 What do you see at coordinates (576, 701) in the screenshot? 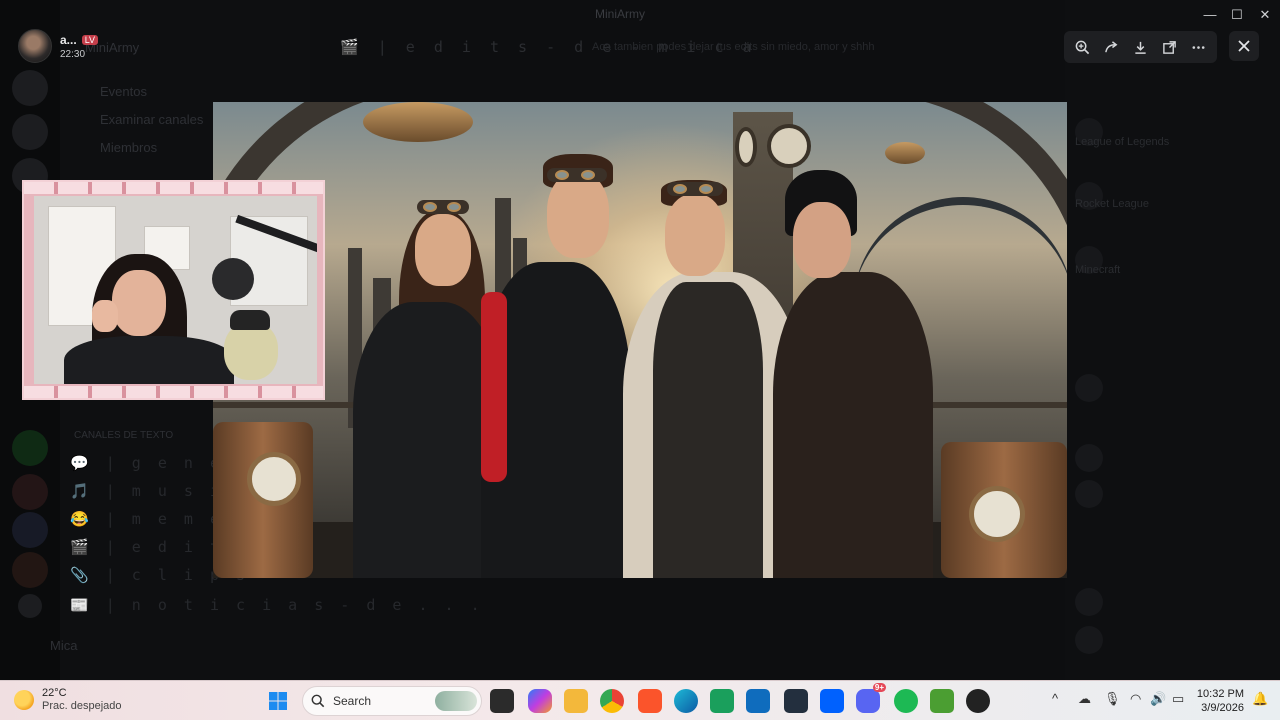
I see `file-explorer-icon` at bounding box center [576, 701].